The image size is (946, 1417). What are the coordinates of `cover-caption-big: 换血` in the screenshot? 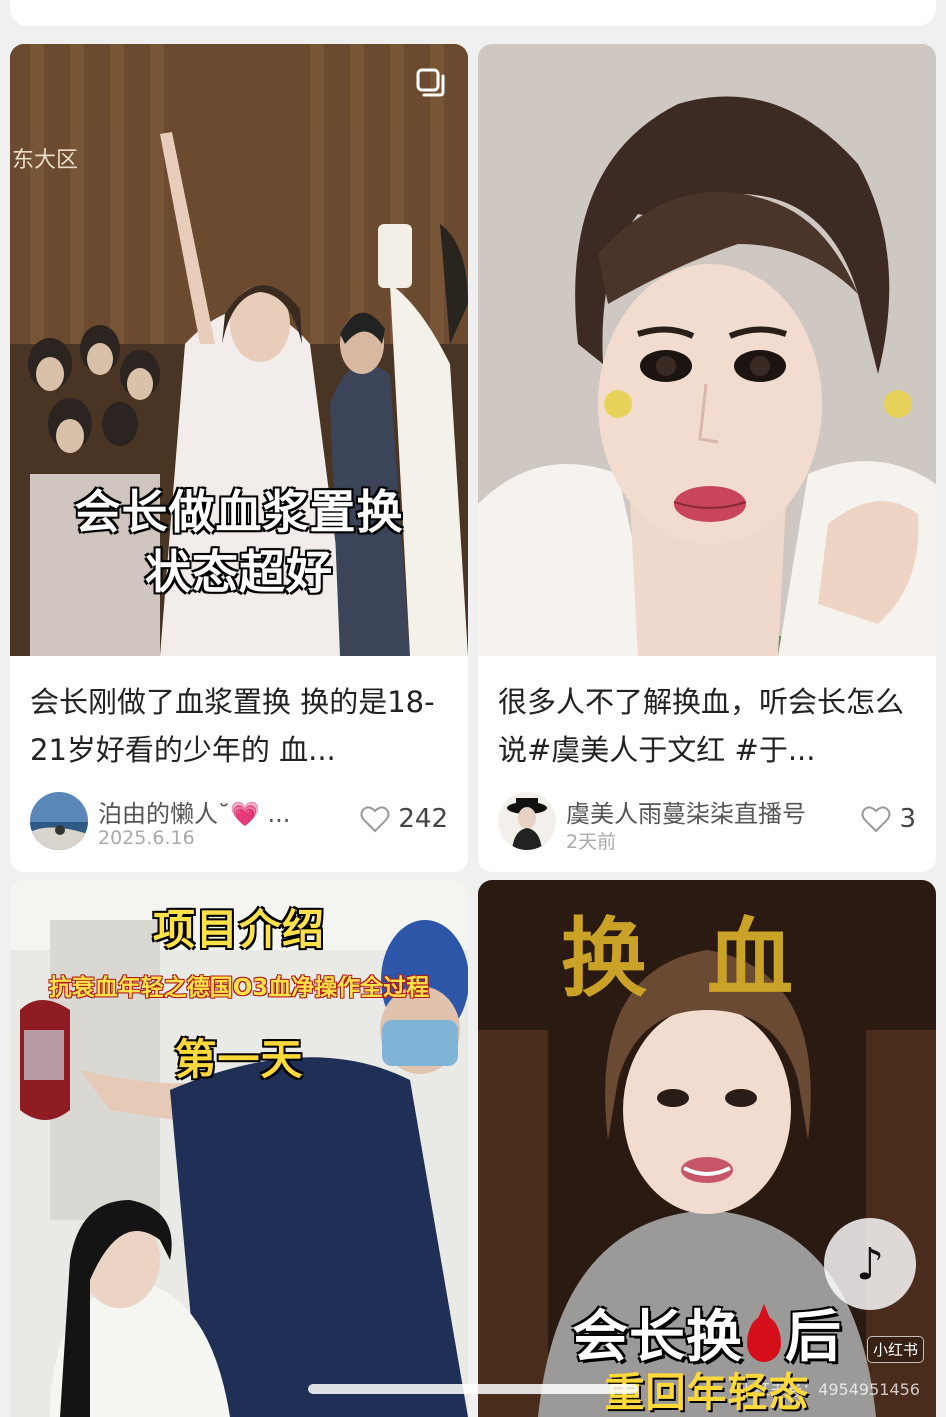 It's located at (707, 958).